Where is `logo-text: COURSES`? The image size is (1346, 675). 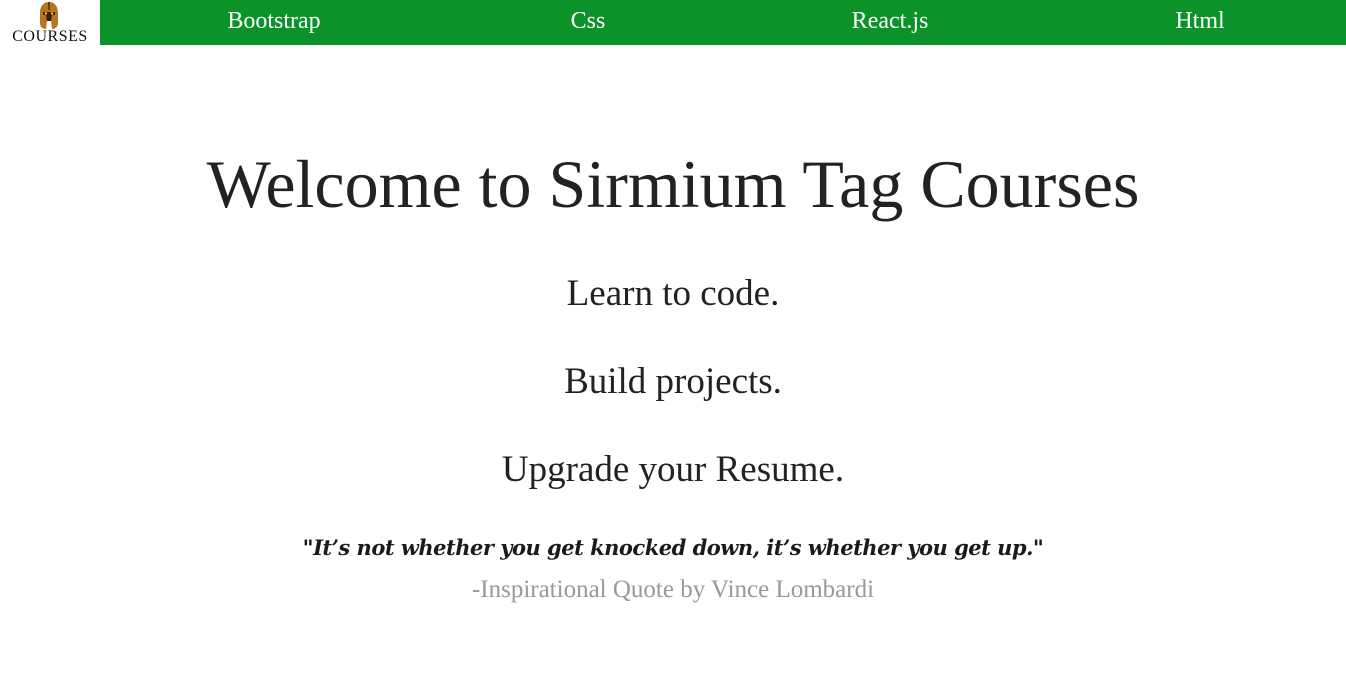 logo-text: COURSES is located at coordinates (50, 36).